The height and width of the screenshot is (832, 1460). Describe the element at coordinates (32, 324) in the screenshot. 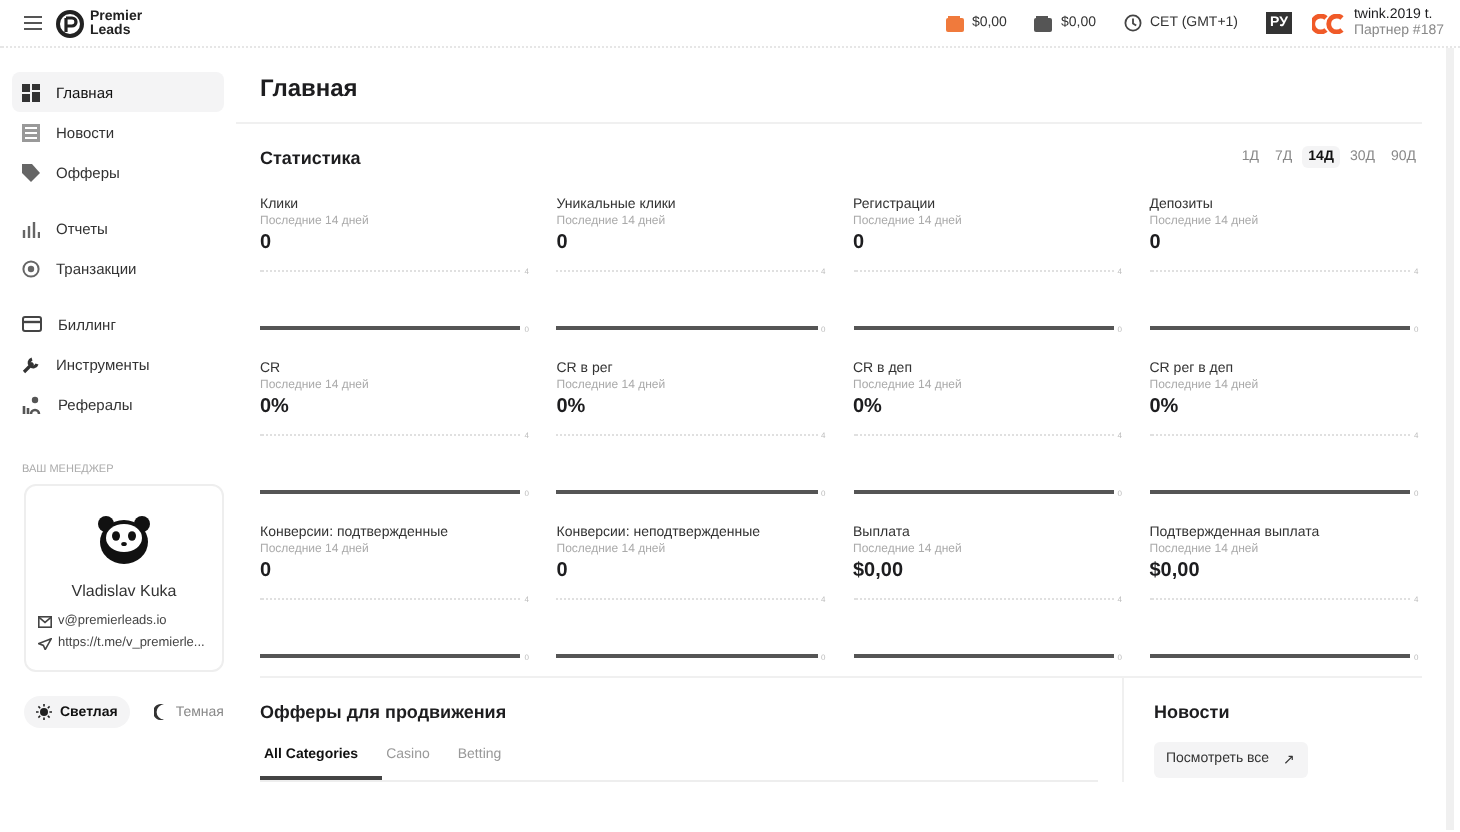

I see `credit-card-icon` at that location.